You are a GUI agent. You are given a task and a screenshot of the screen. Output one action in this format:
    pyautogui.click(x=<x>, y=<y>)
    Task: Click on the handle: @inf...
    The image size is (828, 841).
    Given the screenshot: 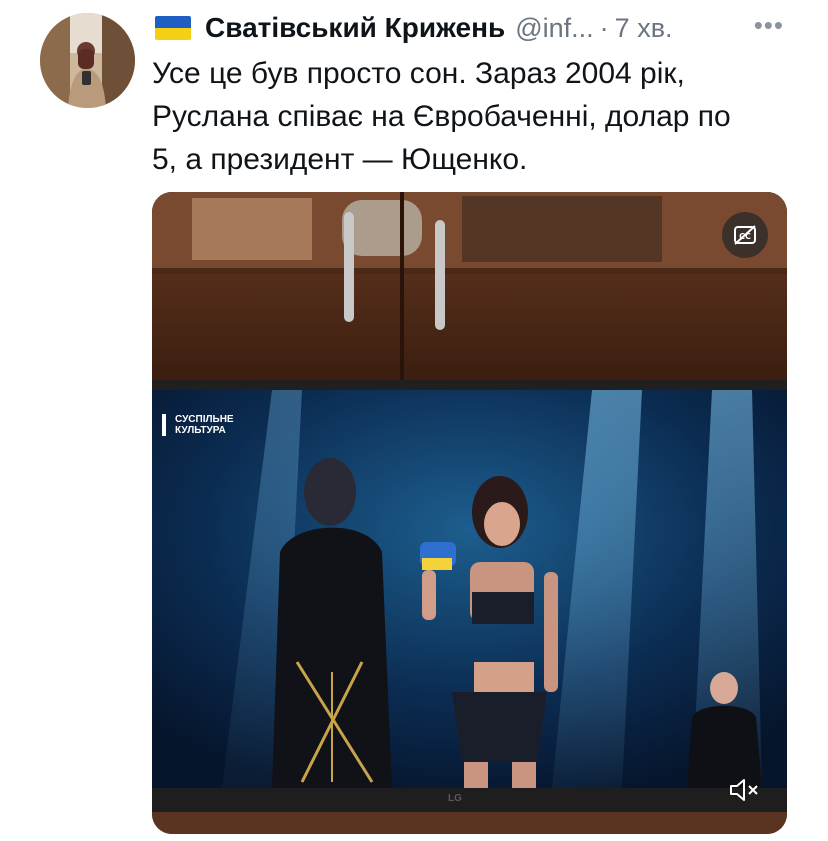 What is the action you would take?
    pyautogui.click(x=554, y=28)
    